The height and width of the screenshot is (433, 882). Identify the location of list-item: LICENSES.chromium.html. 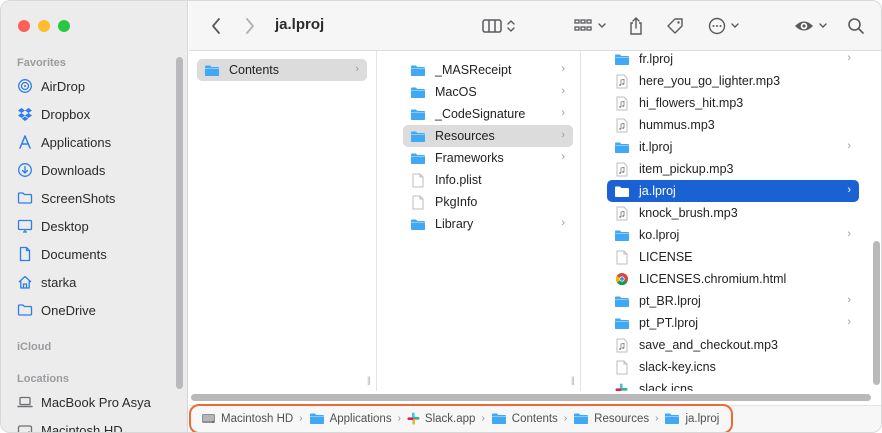
(733, 279).